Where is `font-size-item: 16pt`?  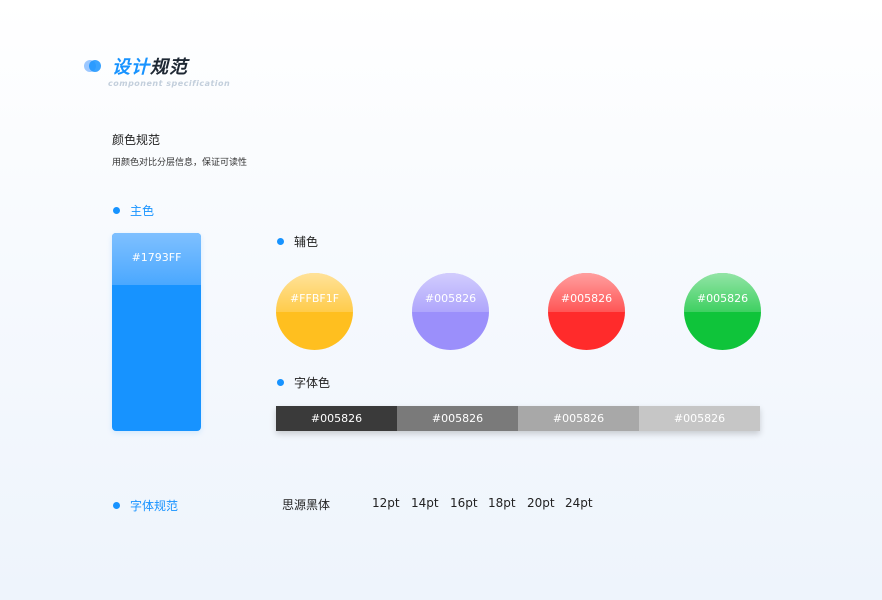 font-size-item: 16pt is located at coordinates (464, 503).